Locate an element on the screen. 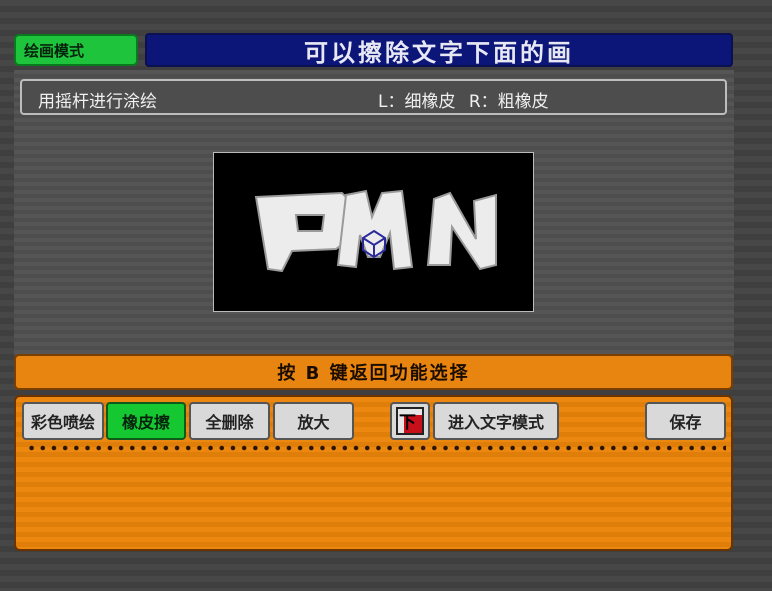 The image size is (772, 591). move-down-button: 下 is located at coordinates (410, 421).